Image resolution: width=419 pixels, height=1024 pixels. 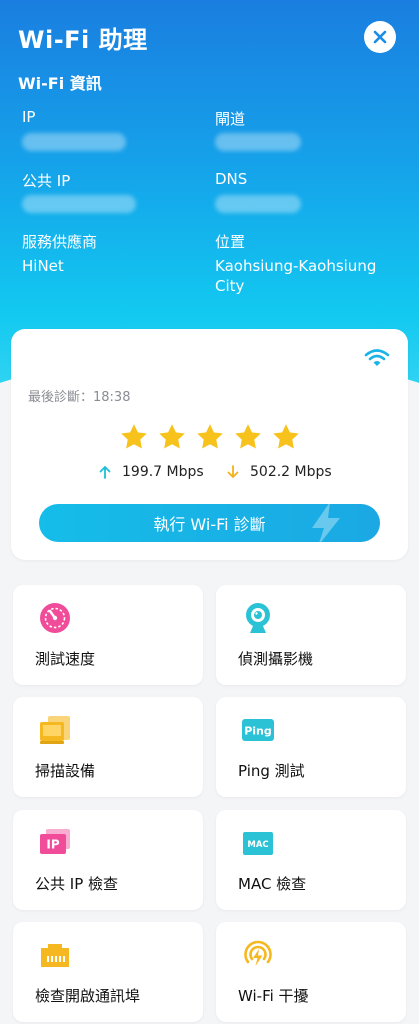 I want to click on dns-label: DNS, so click(x=231, y=179).